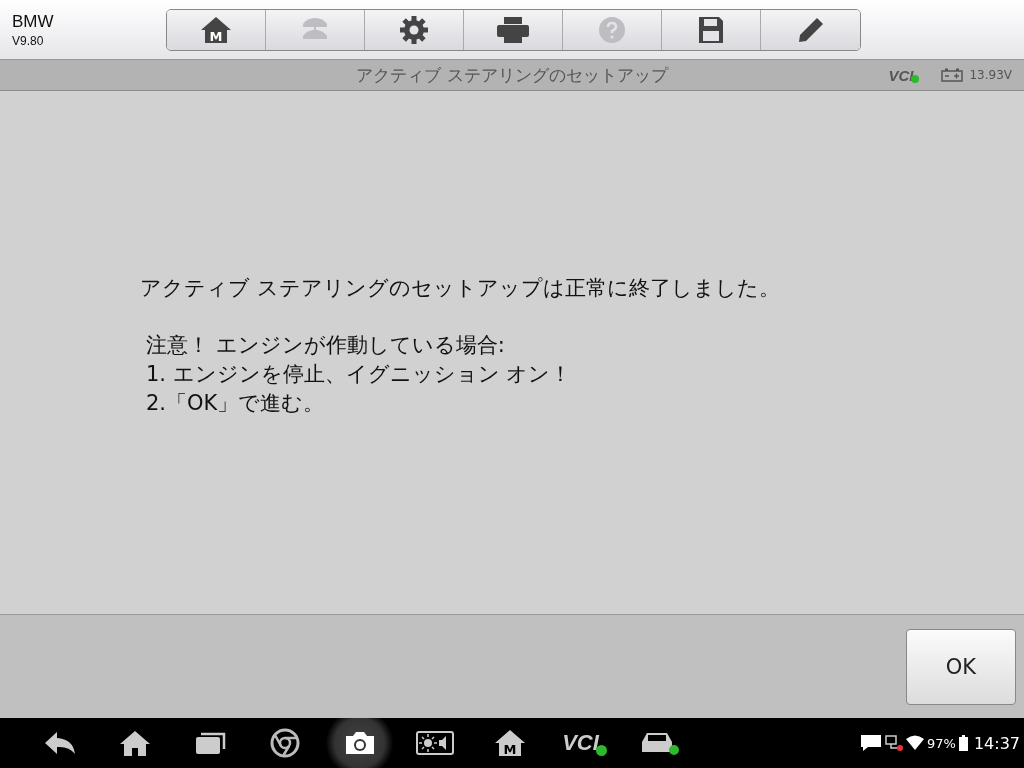 The width and height of the screenshot is (1024, 768). I want to click on gear-button, so click(414, 29).